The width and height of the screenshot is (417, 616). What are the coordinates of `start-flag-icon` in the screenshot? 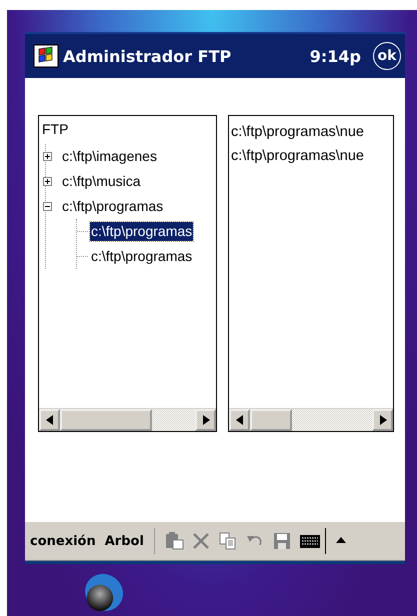 It's located at (46, 56).